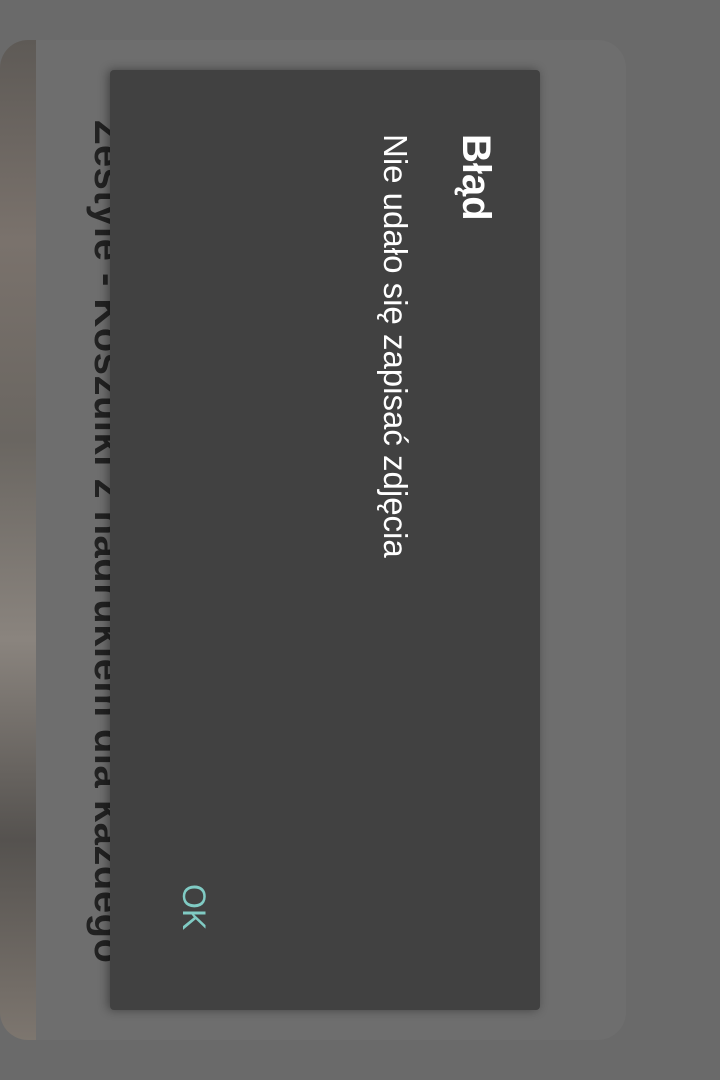 The width and height of the screenshot is (720, 1080). I want to click on card-image, so click(18, 540).